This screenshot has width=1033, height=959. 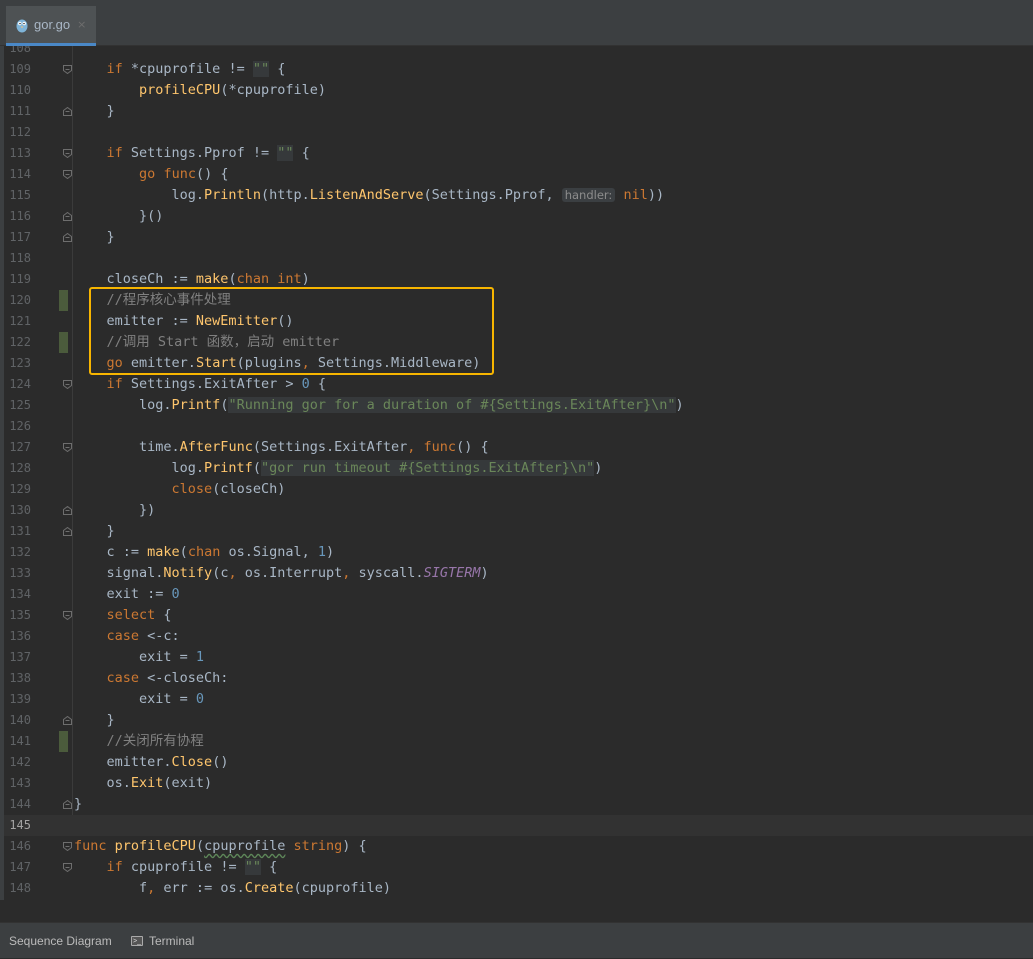 I want to click on code-line: 140 }, so click(x=518, y=720).